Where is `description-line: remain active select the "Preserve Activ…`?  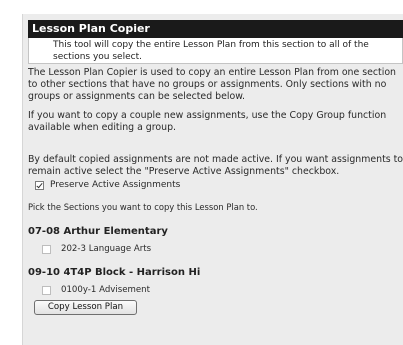 description-line: remain active select the "Preserve Activ… is located at coordinates (184, 171).